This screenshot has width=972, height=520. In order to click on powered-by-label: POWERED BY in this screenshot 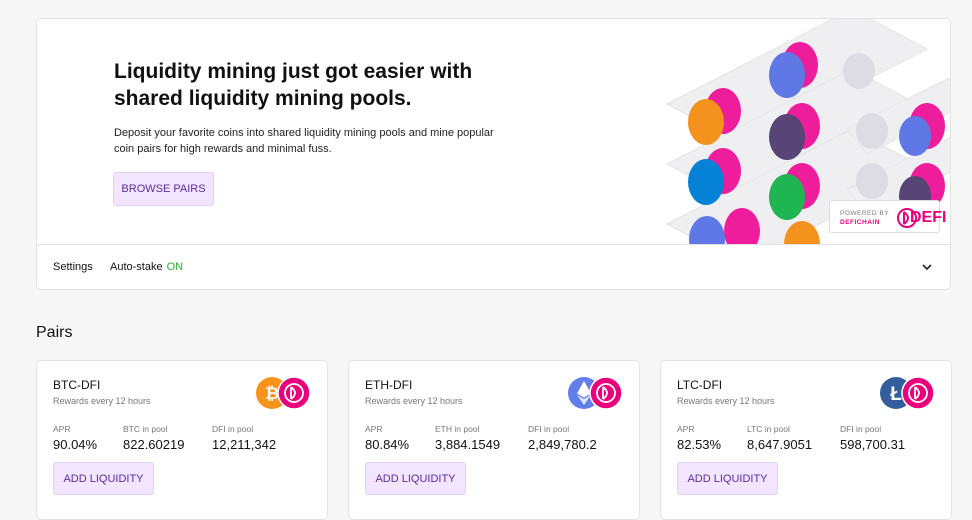, I will do `click(865, 213)`.